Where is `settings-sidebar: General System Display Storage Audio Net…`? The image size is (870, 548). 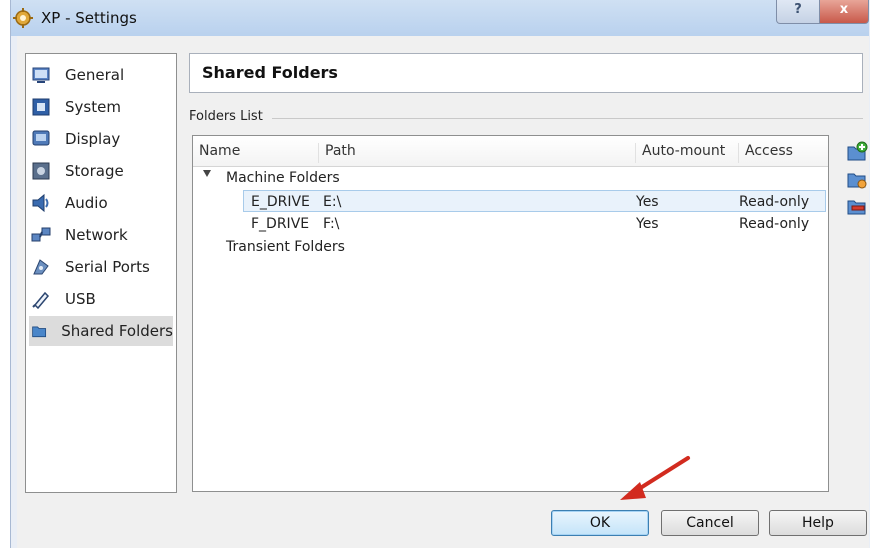
settings-sidebar: General System Display Storage Audio Net… is located at coordinates (101, 273).